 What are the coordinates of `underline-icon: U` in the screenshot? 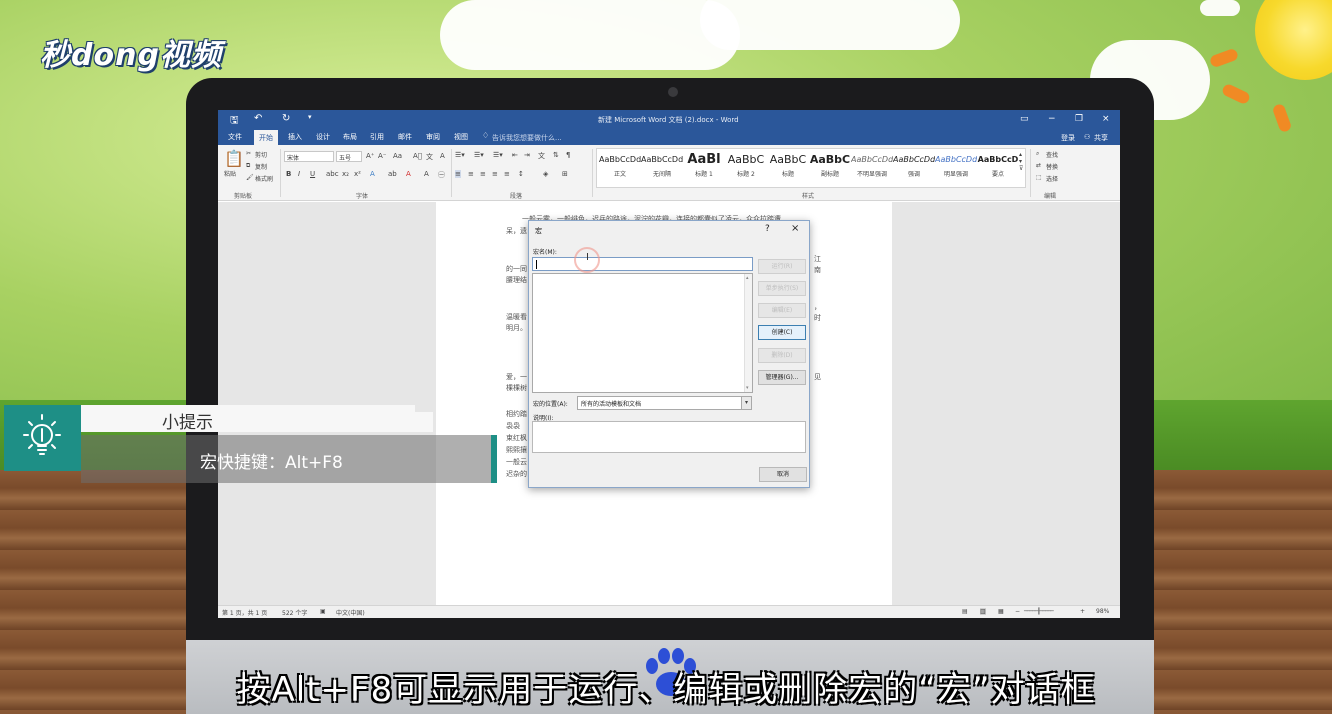 It's located at (312, 174).